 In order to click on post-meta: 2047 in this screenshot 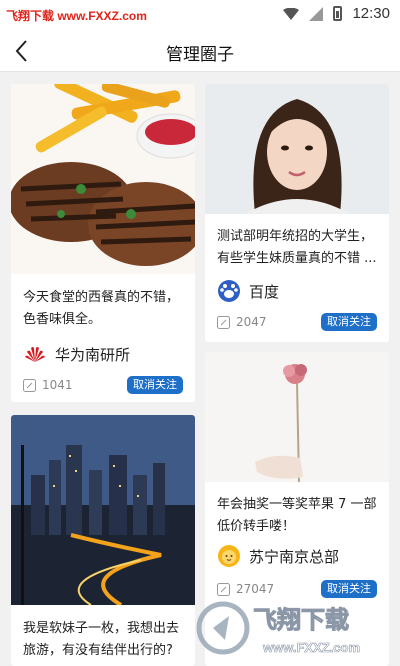, I will do `click(242, 322)`.